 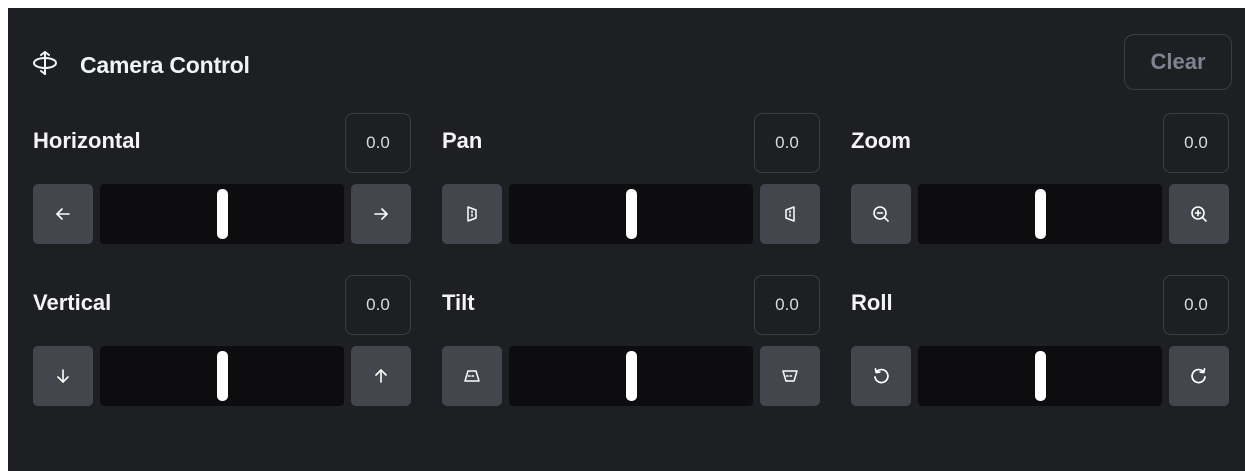 I want to click on vertical-decrease-button, so click(x=63, y=376).